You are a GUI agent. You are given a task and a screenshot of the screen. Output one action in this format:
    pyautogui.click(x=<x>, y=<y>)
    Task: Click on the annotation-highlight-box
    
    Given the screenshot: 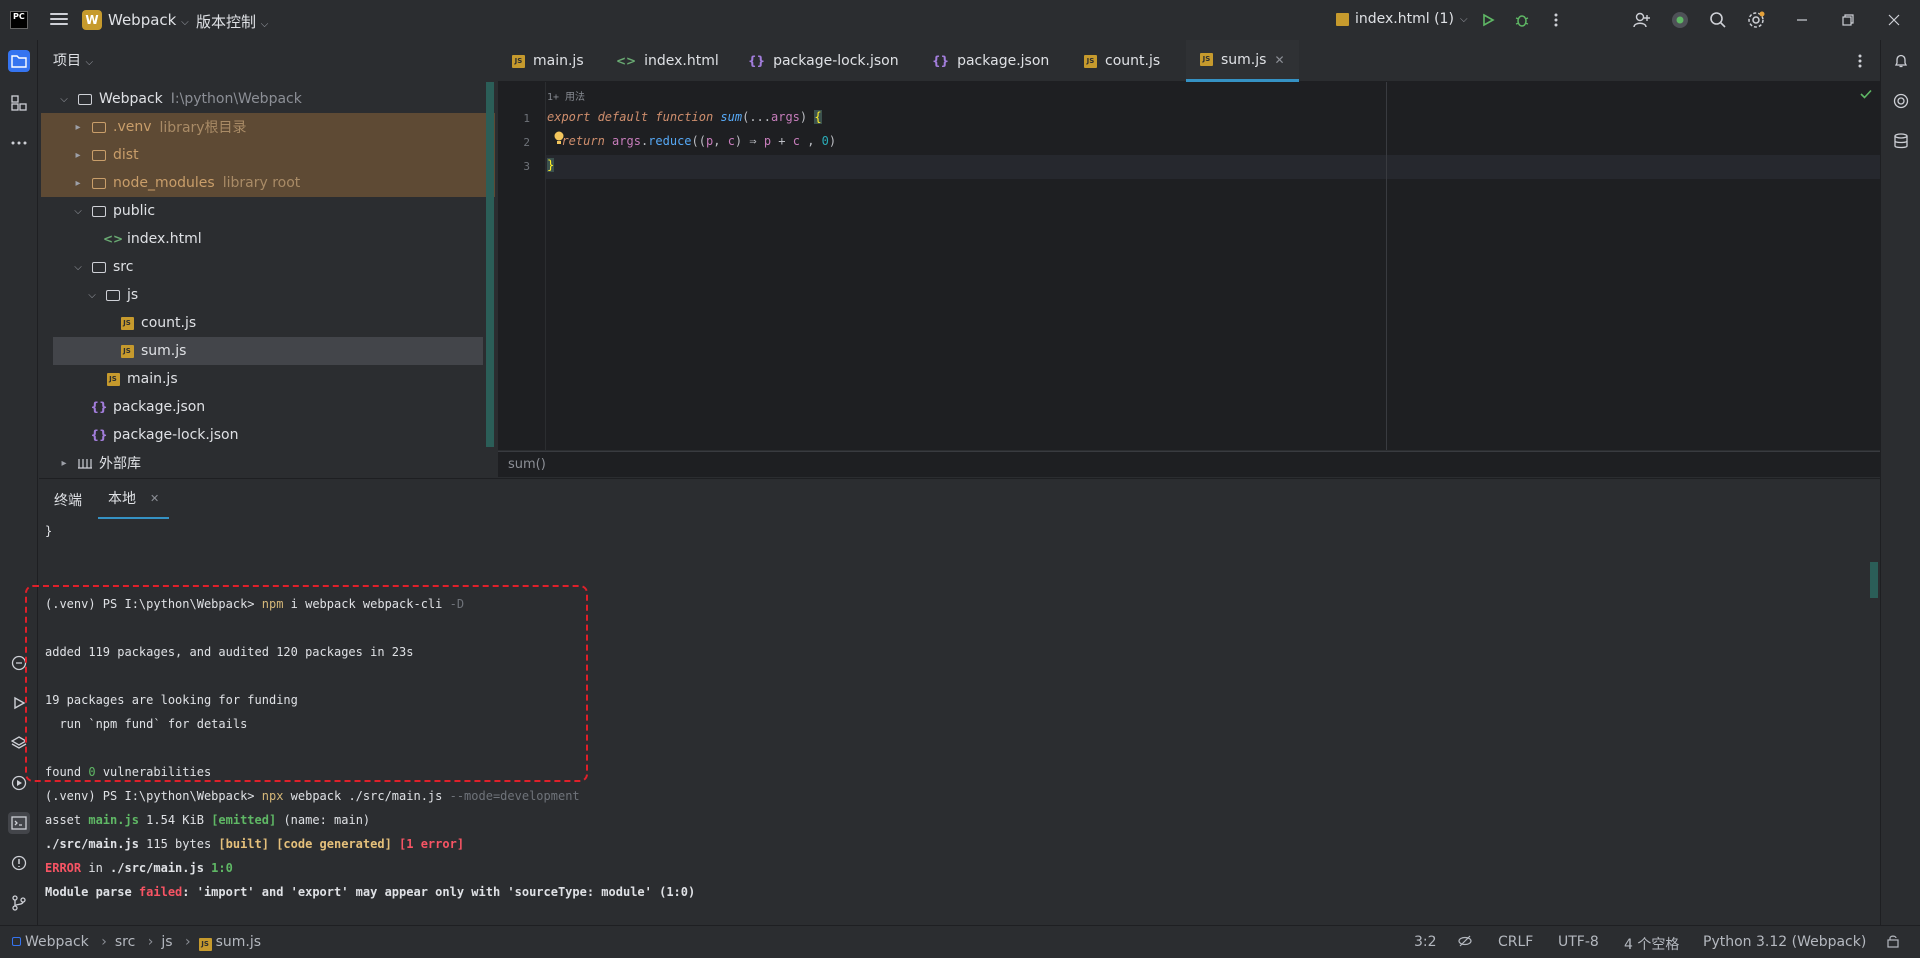 What is the action you would take?
    pyautogui.click(x=306, y=683)
    